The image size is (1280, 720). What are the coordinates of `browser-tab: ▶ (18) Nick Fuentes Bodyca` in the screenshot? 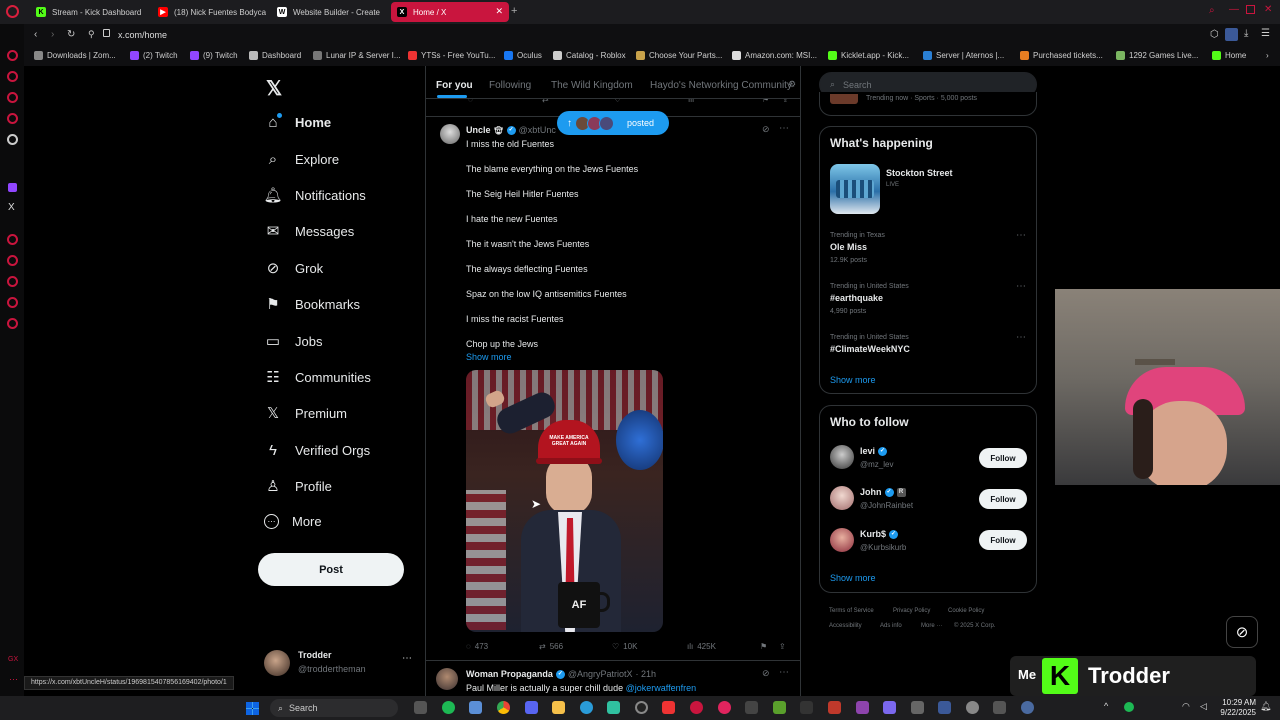 It's located at (209, 12).